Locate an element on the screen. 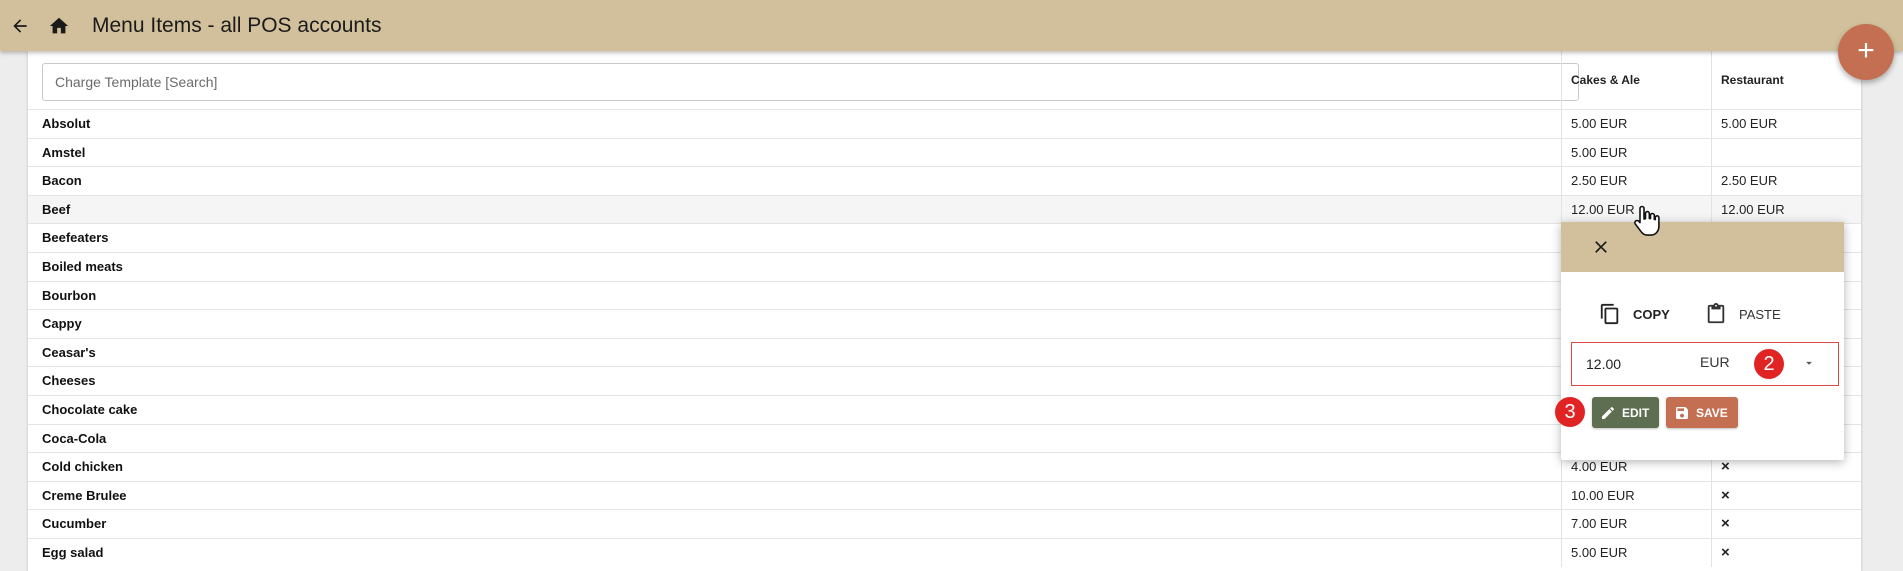  back-arrow-icon is located at coordinates (20, 26).